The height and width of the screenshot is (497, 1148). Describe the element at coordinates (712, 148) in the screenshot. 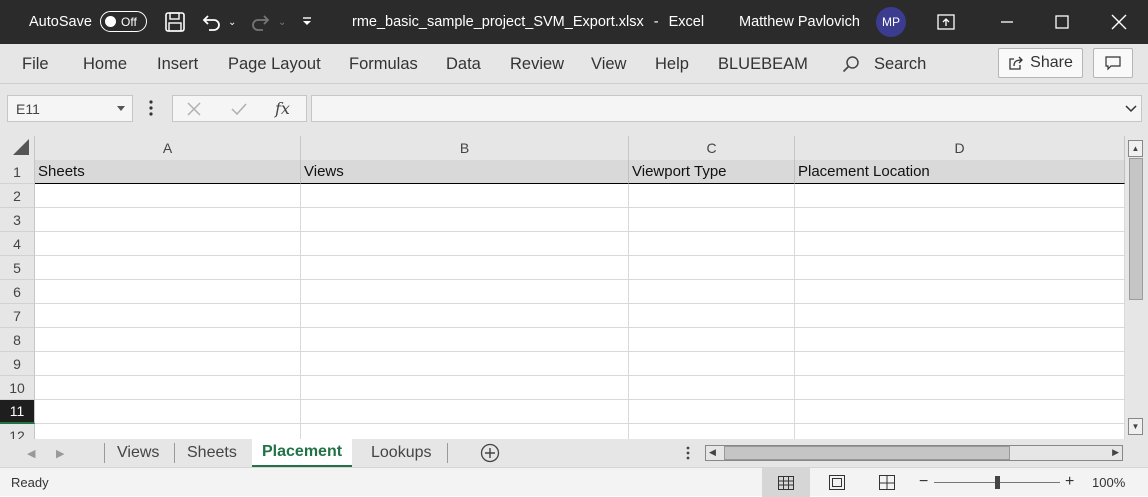

I see `column-header-c: C` at that location.